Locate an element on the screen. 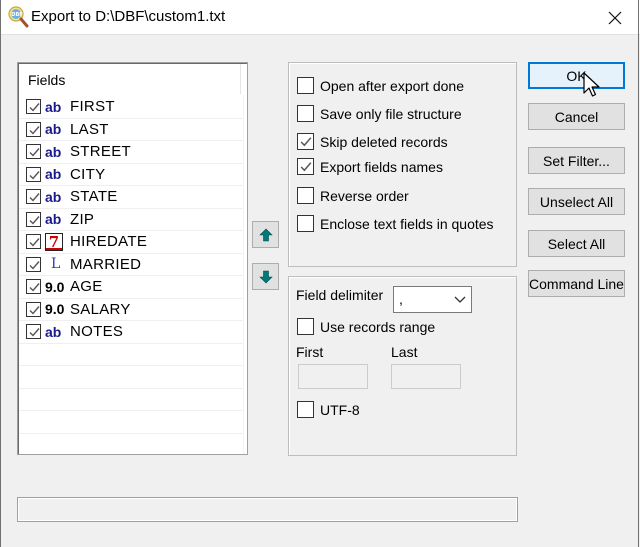 Image resolution: width=640 pixels, height=547 pixels. export-option: Export fields names is located at coordinates (370, 166).